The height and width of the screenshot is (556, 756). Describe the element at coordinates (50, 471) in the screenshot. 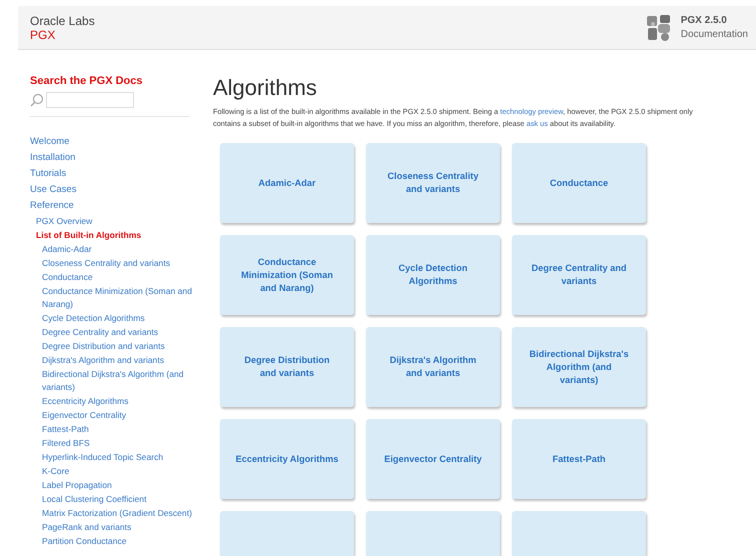

I see `nav-link: K-Core` at that location.